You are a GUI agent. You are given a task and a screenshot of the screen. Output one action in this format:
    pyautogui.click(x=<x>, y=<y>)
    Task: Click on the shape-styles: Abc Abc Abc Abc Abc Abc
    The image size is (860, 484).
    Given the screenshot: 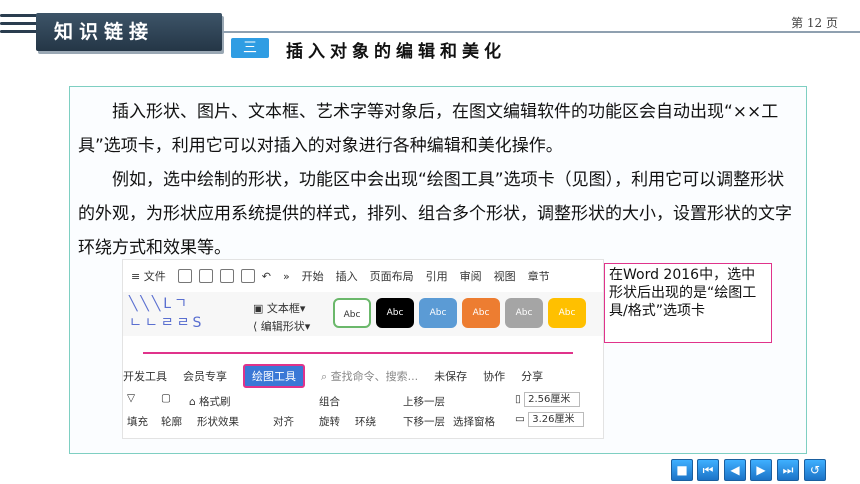 What is the action you would take?
    pyautogui.click(x=462, y=313)
    